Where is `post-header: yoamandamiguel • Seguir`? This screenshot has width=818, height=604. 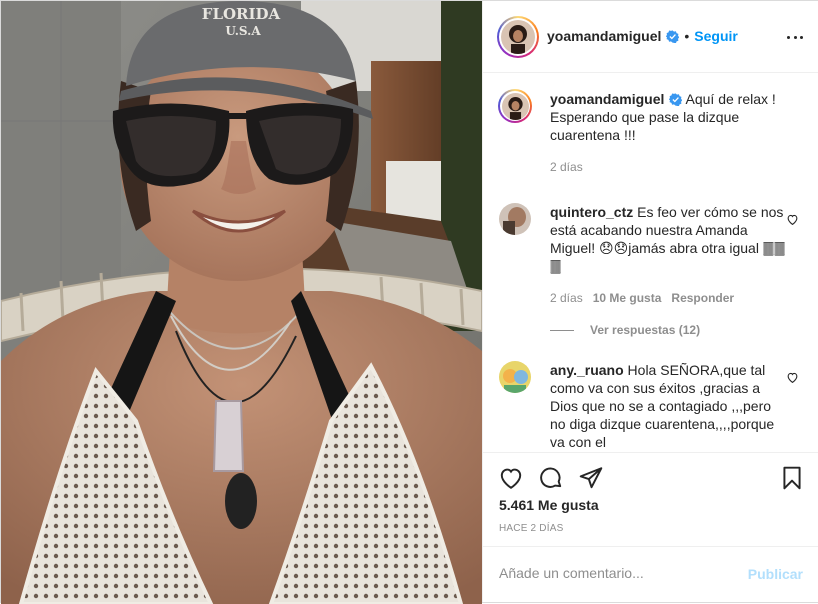 post-header: yoamandamiguel • Seguir is located at coordinates (650, 37).